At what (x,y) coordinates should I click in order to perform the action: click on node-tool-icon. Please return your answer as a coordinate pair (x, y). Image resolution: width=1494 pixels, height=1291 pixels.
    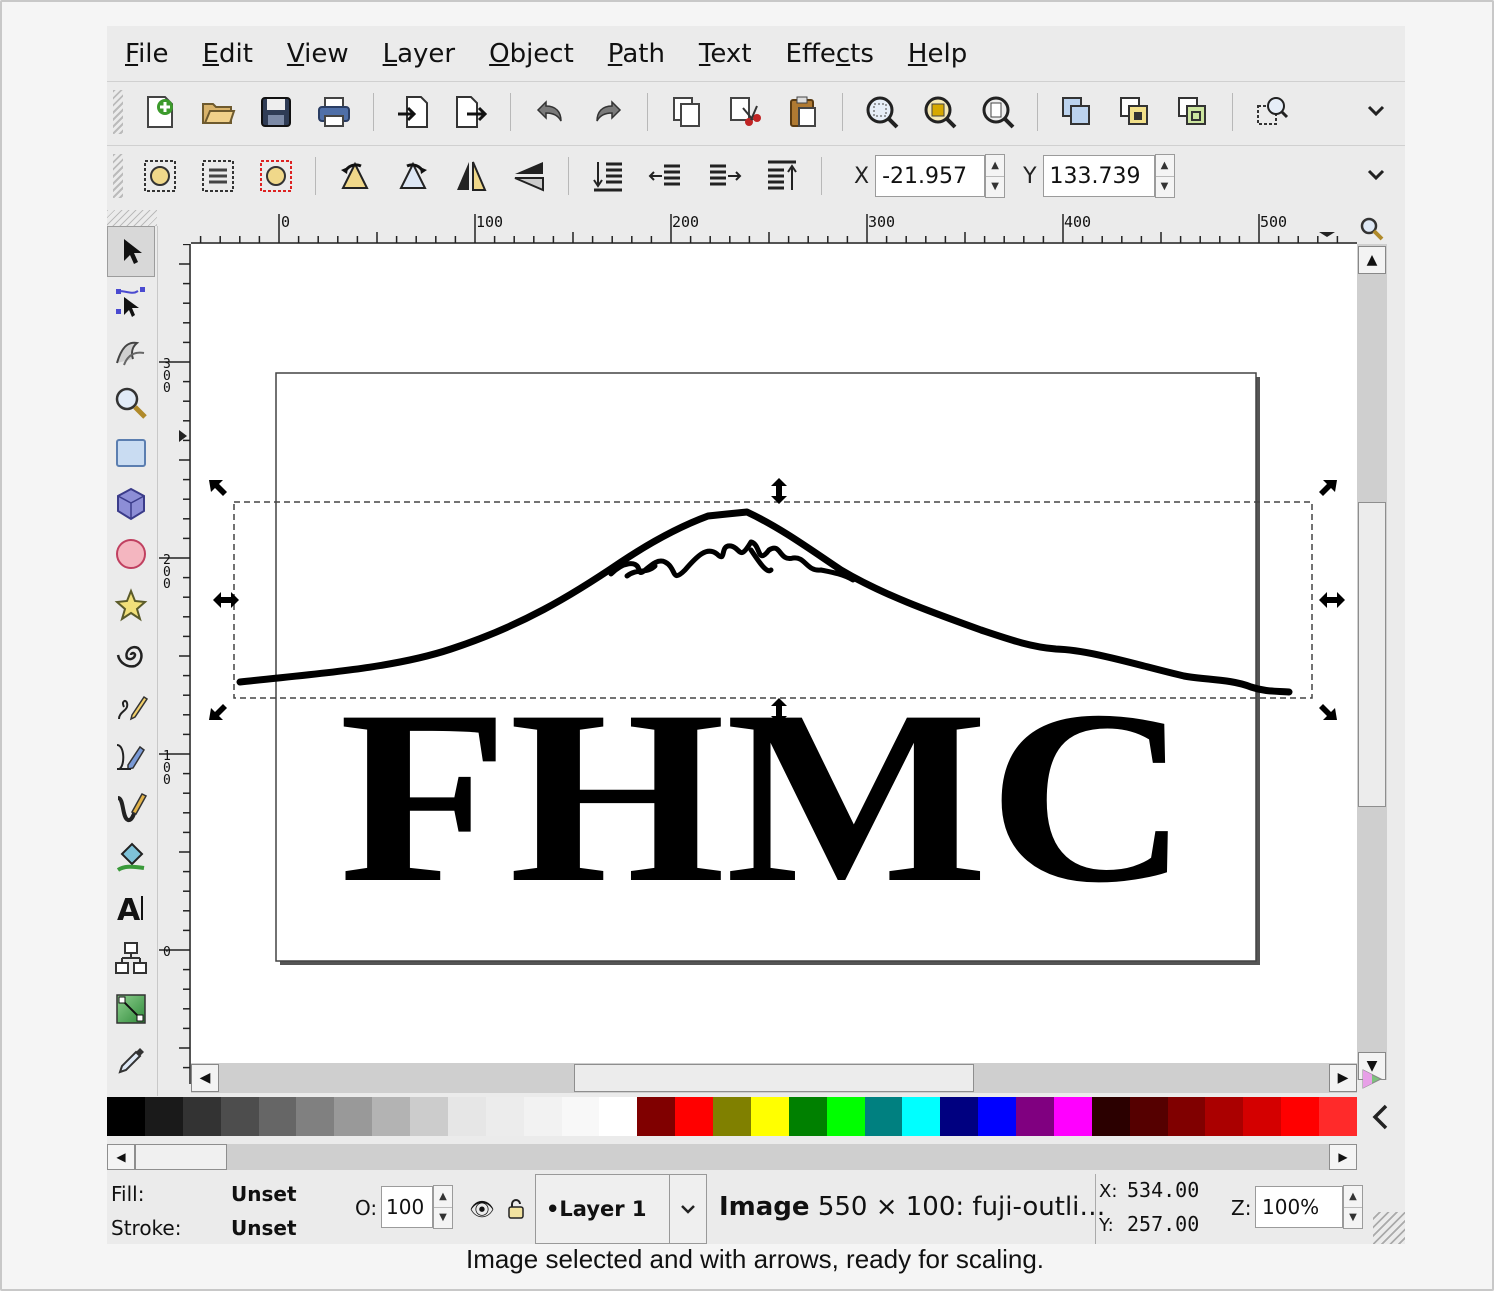
    Looking at the image, I should click on (131, 302).